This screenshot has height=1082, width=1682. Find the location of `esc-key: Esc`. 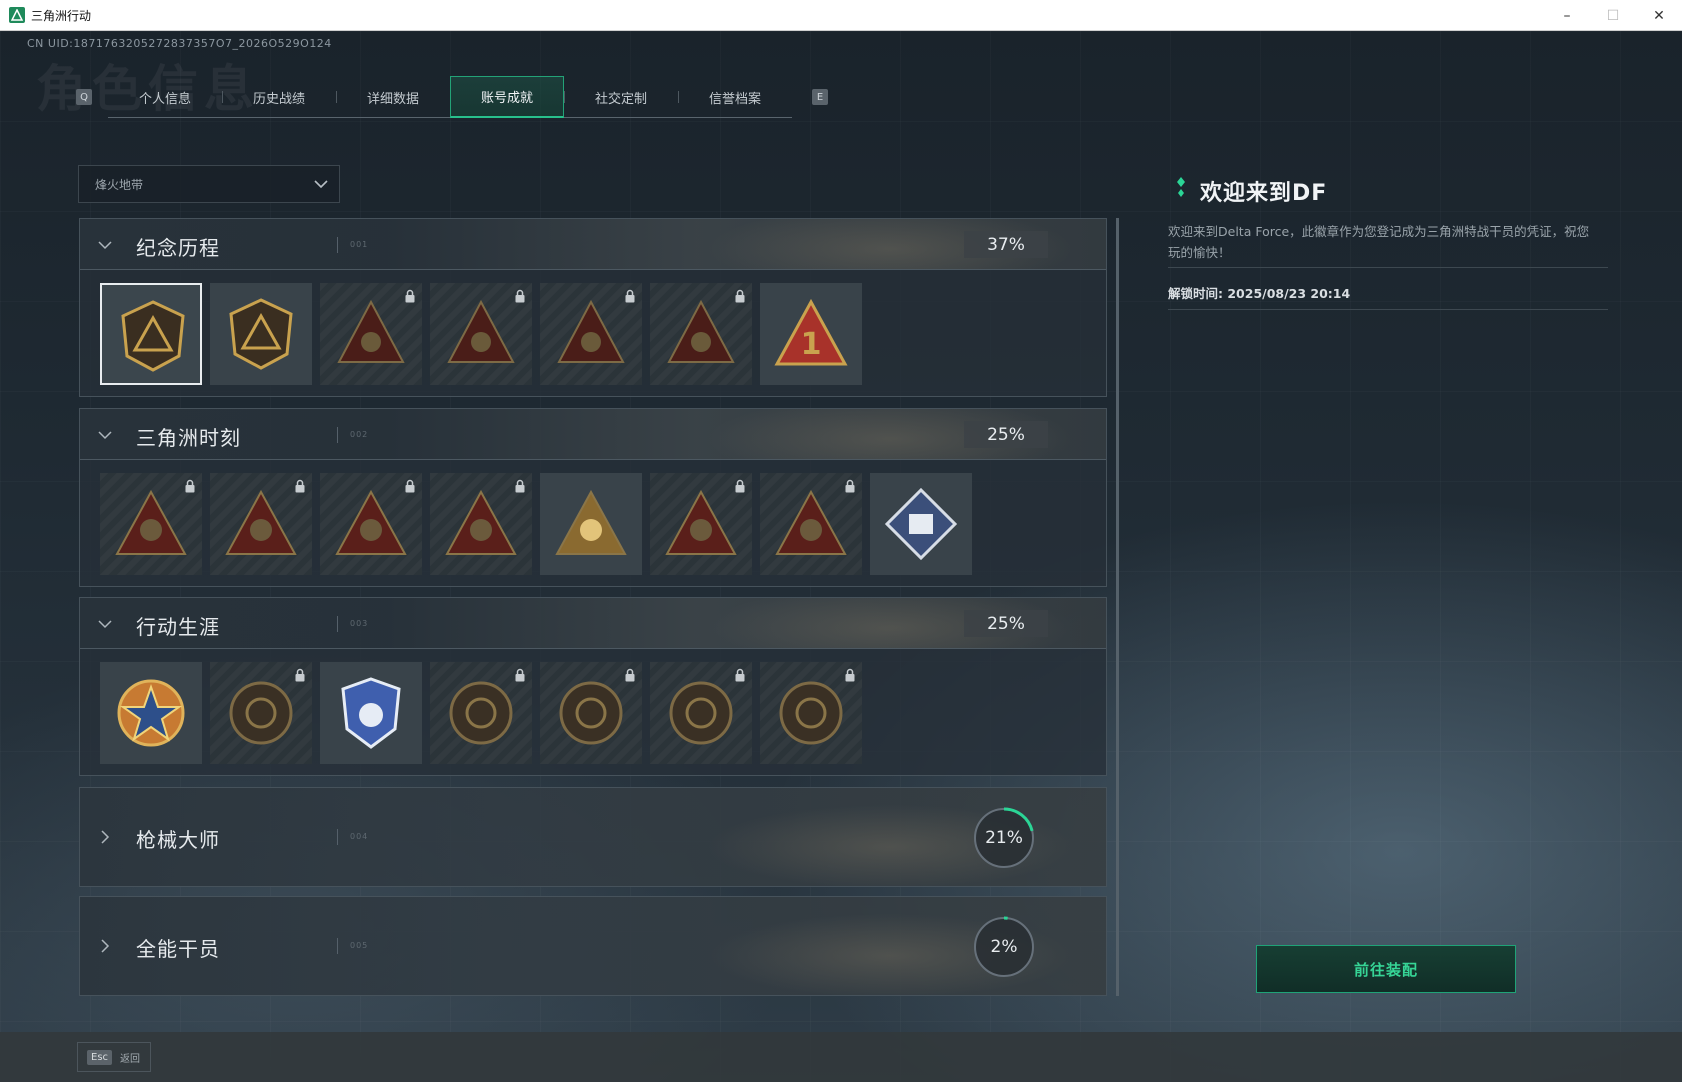

esc-key: Esc is located at coordinates (100, 1057).